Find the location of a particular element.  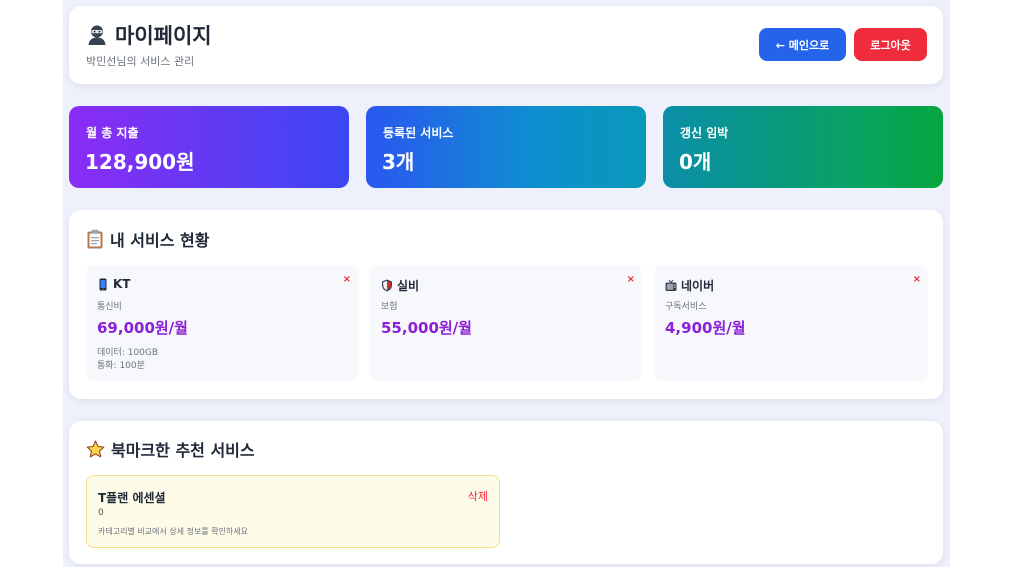

service-price: 55,000원/월 is located at coordinates (426, 328).